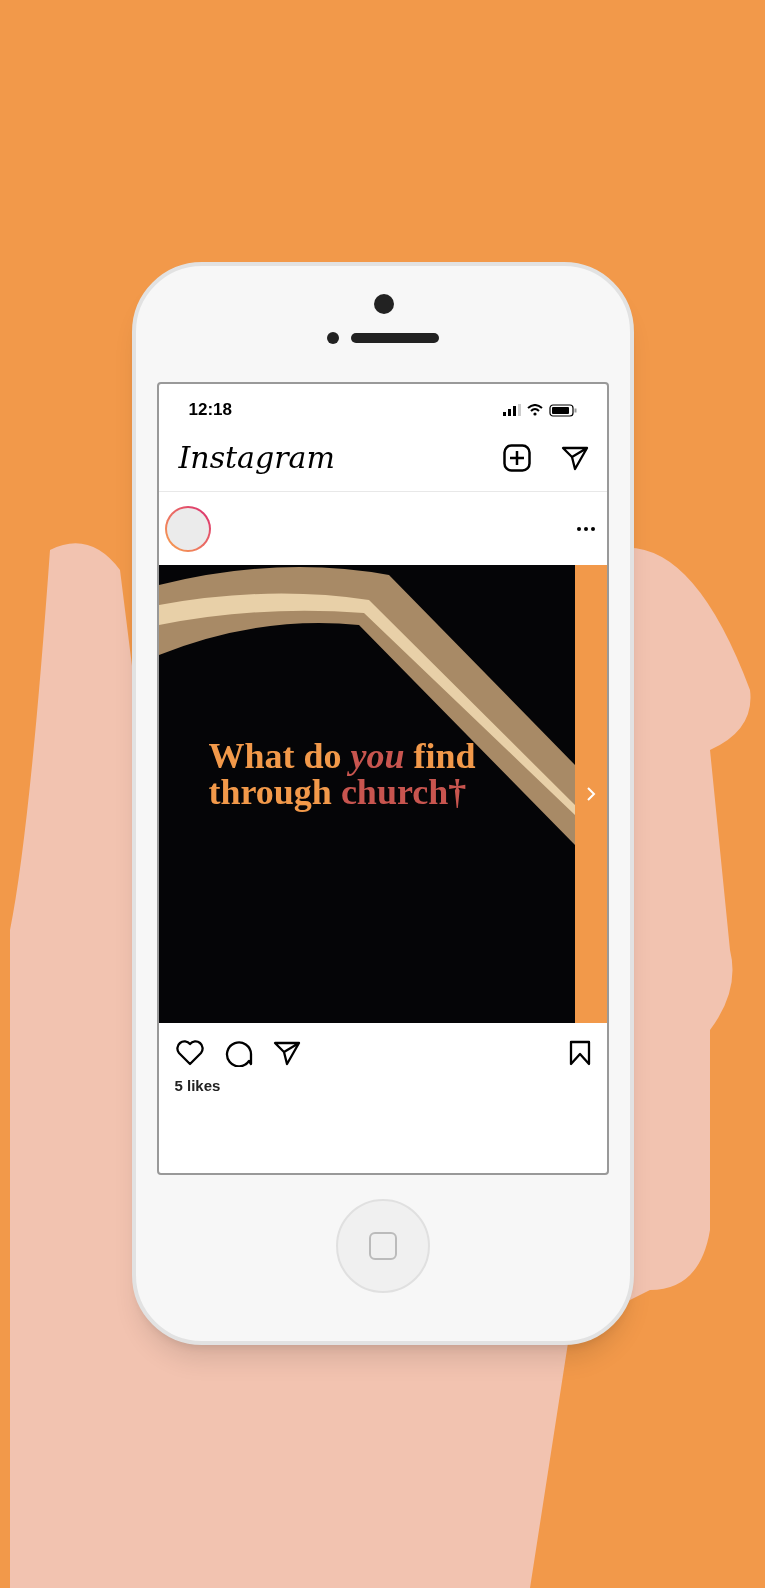 The width and height of the screenshot is (765, 1588). I want to click on likes-count: 5 likes, so click(197, 1086).